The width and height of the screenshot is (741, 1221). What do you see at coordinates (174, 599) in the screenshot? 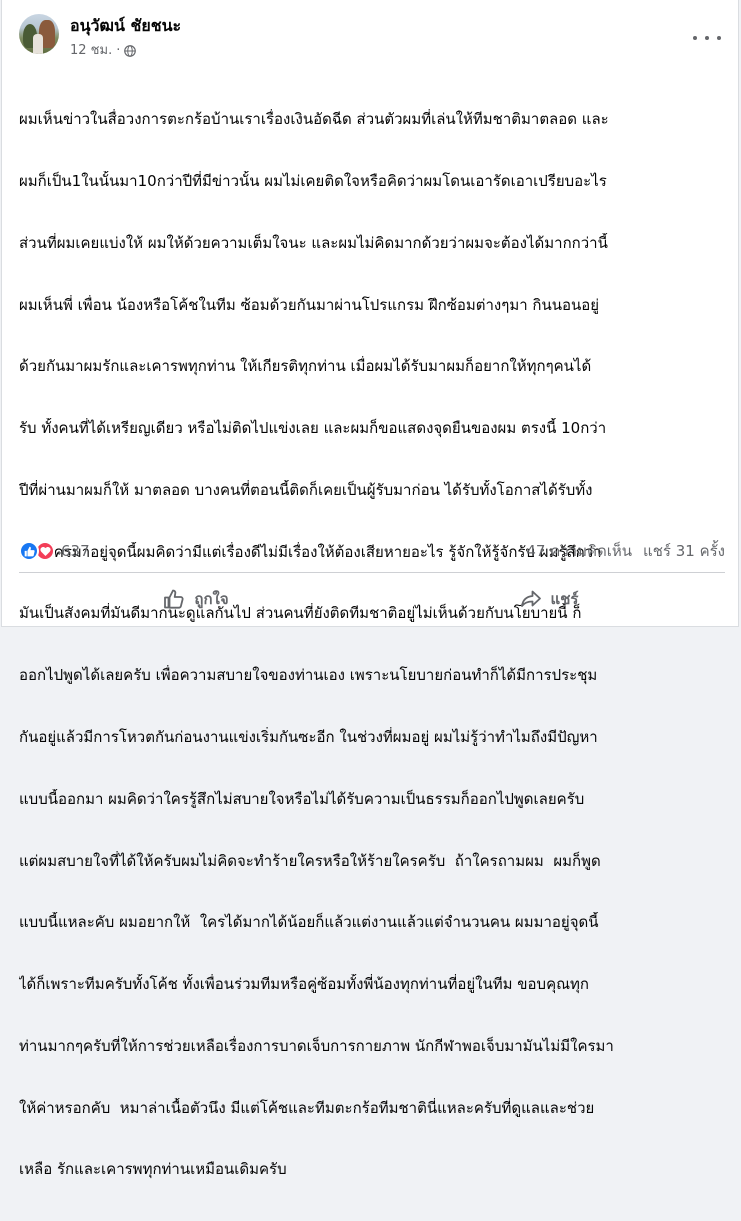
I see `thumbs-up-outline-icon` at bounding box center [174, 599].